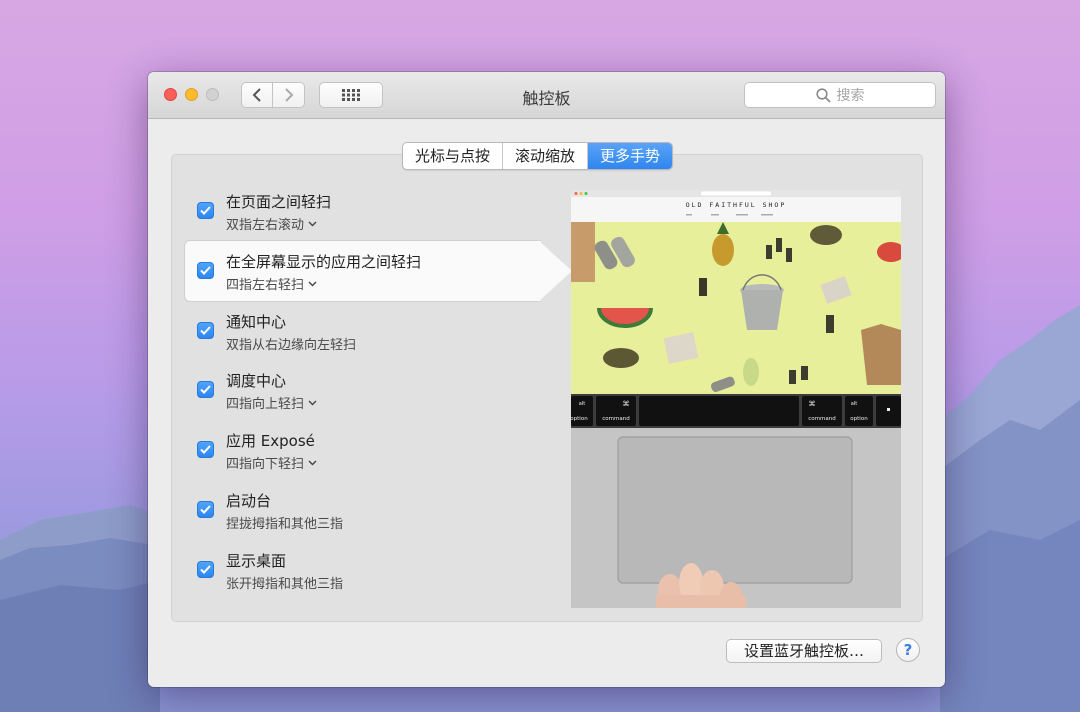  Describe the element at coordinates (358, 388) in the screenshot. I see `gesture-row-mission-control: 调度中心 四指向上轻扫` at that location.